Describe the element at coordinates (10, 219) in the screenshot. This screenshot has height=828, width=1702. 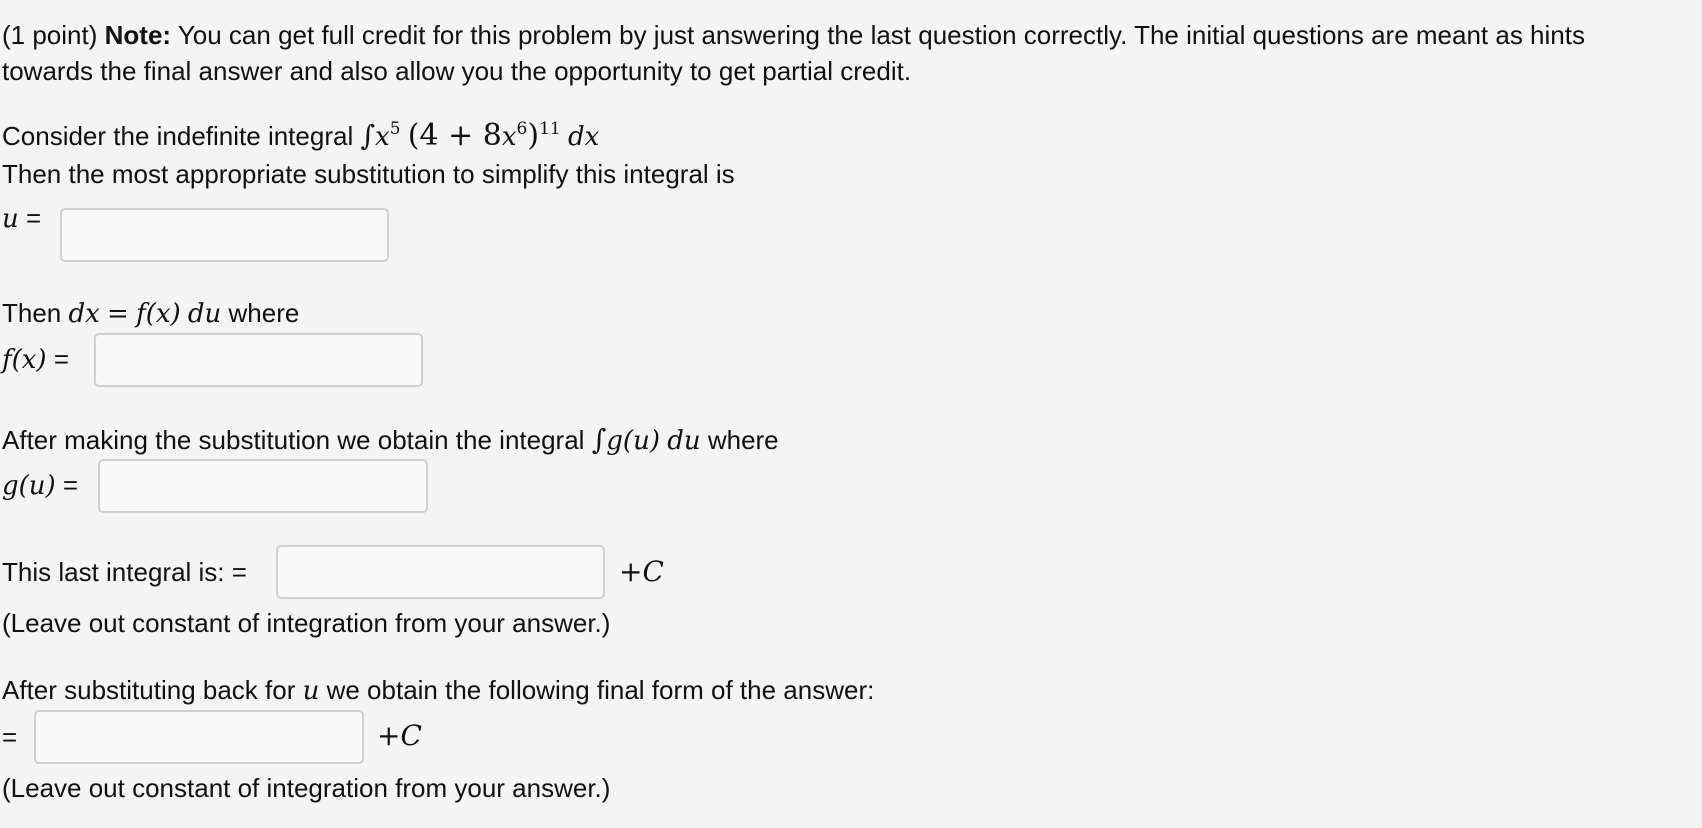
I see `u-label: u` at that location.